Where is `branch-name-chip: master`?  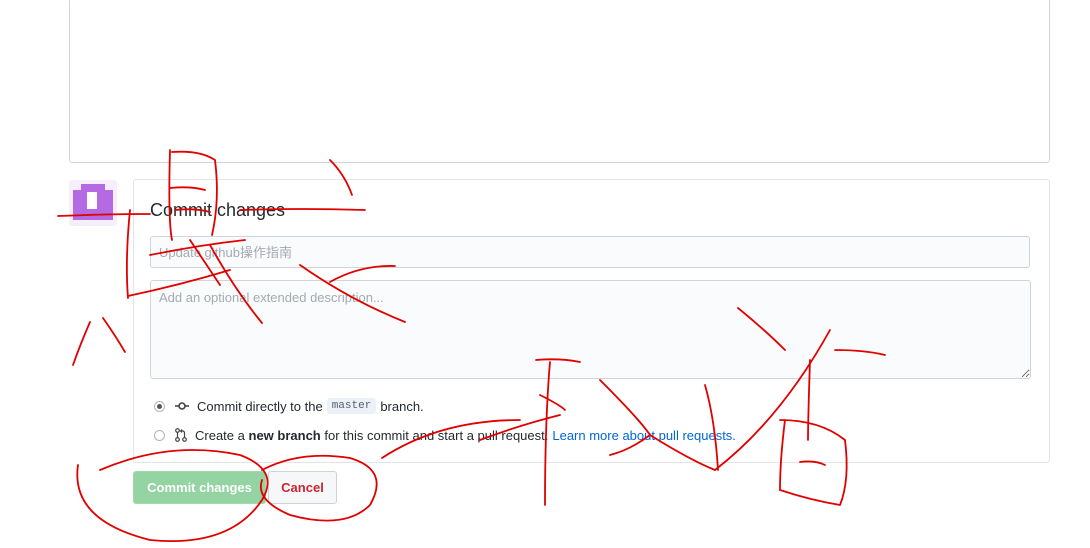 branch-name-chip: master is located at coordinates (351, 406).